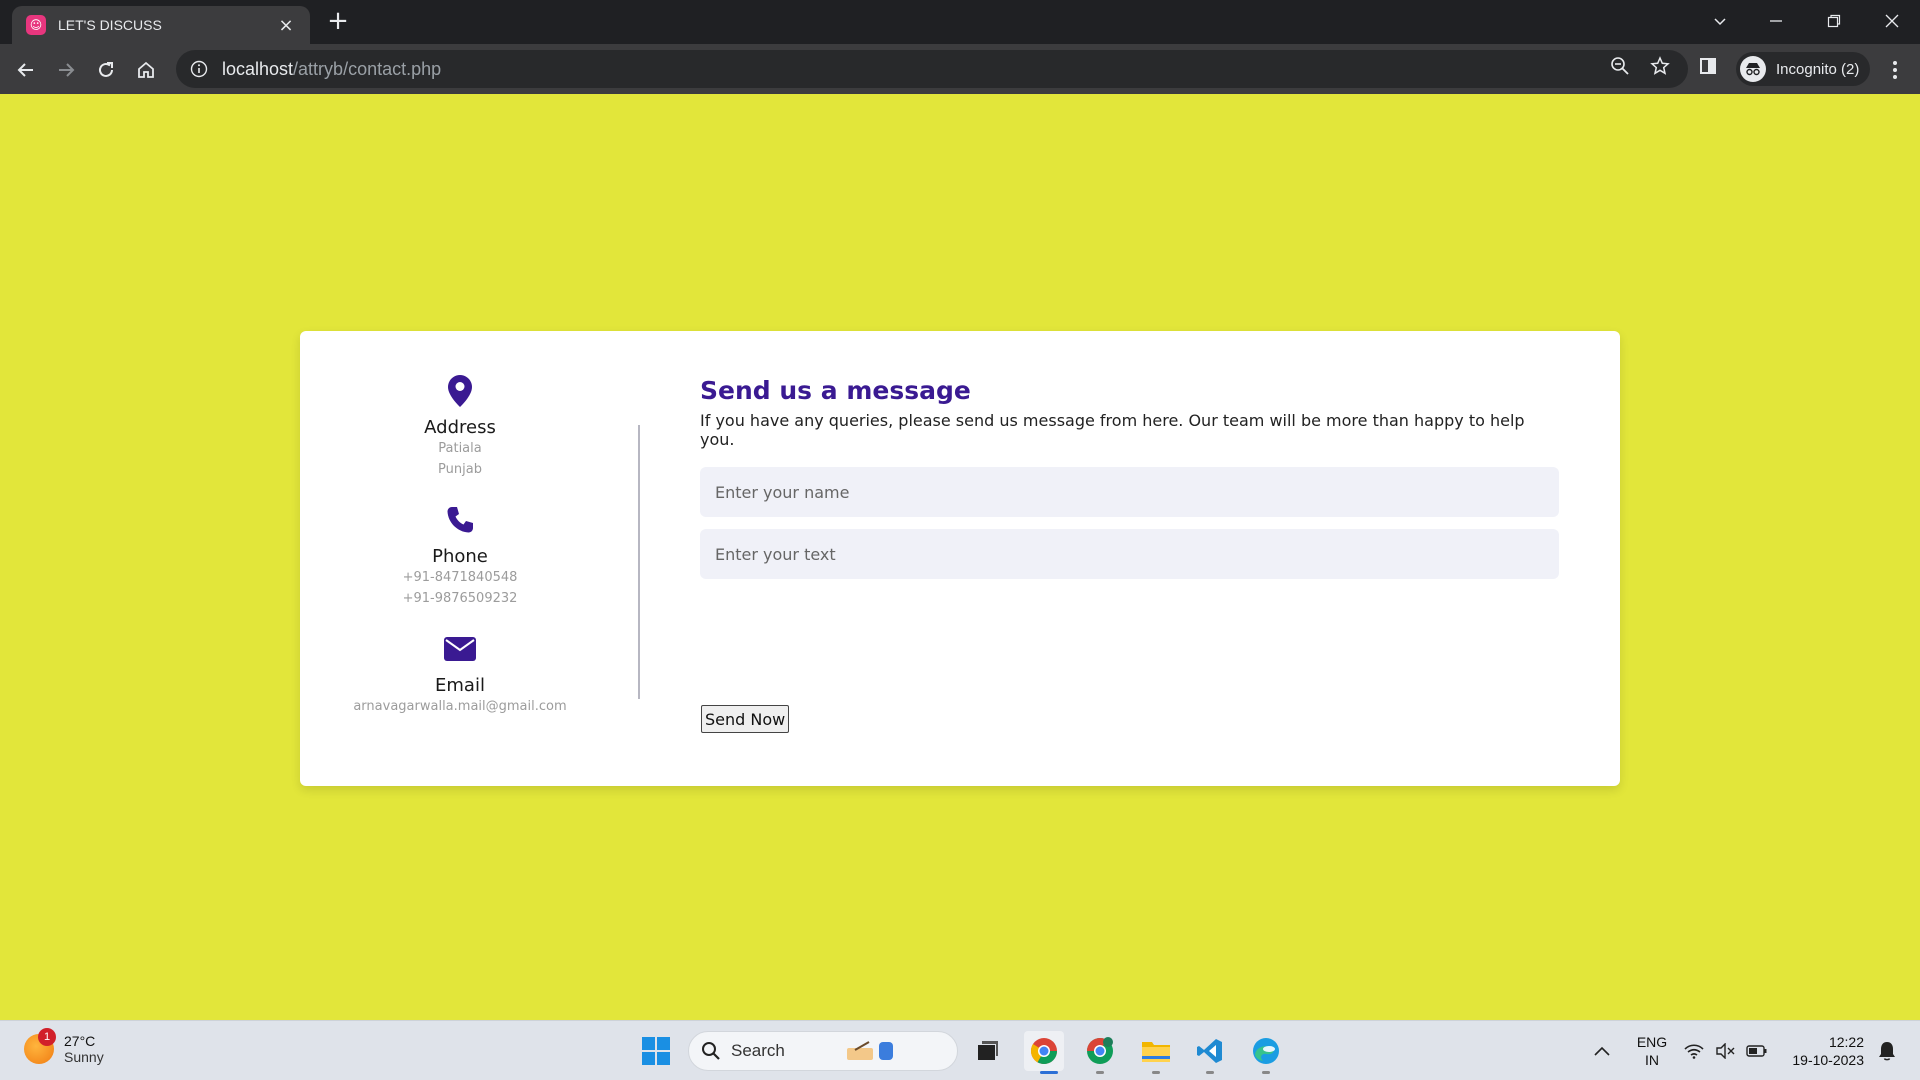 This screenshot has height=1080, width=1920. What do you see at coordinates (932, 69) in the screenshot?
I see `address-bar: localhost/attryb/contact.php` at bounding box center [932, 69].